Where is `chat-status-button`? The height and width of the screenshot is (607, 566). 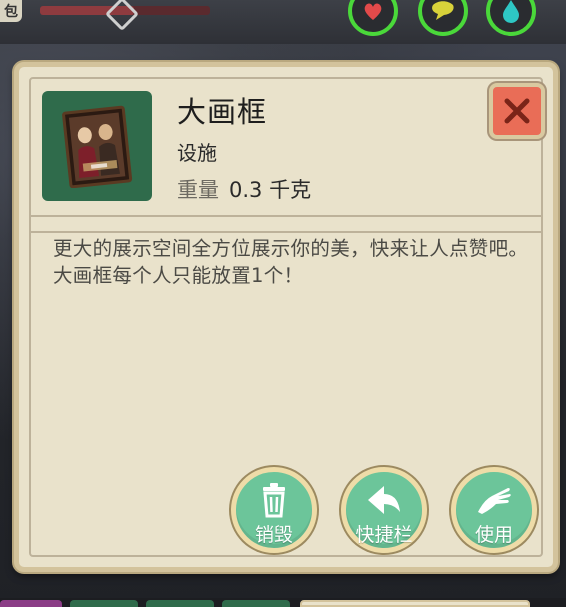 chat-status-button is located at coordinates (443, 18).